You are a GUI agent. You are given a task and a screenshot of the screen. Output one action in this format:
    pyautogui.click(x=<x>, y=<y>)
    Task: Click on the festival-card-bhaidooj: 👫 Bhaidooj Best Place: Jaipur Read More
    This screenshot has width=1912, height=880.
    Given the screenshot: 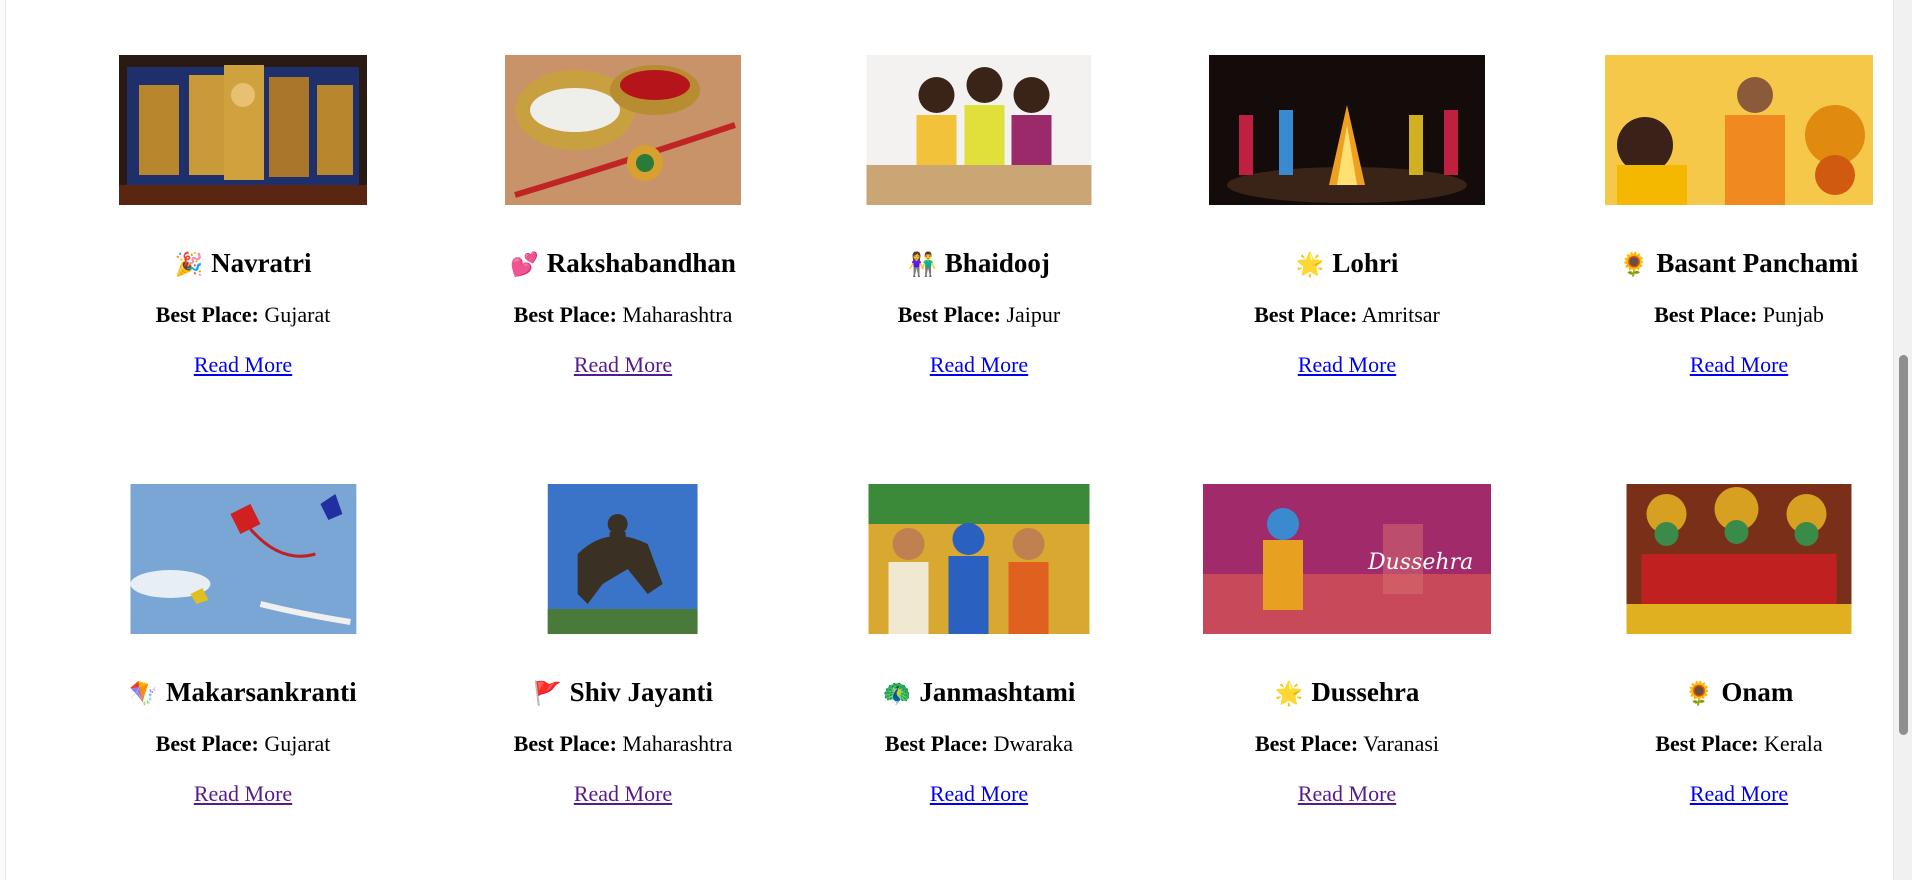 What is the action you would take?
    pyautogui.click(x=979, y=217)
    